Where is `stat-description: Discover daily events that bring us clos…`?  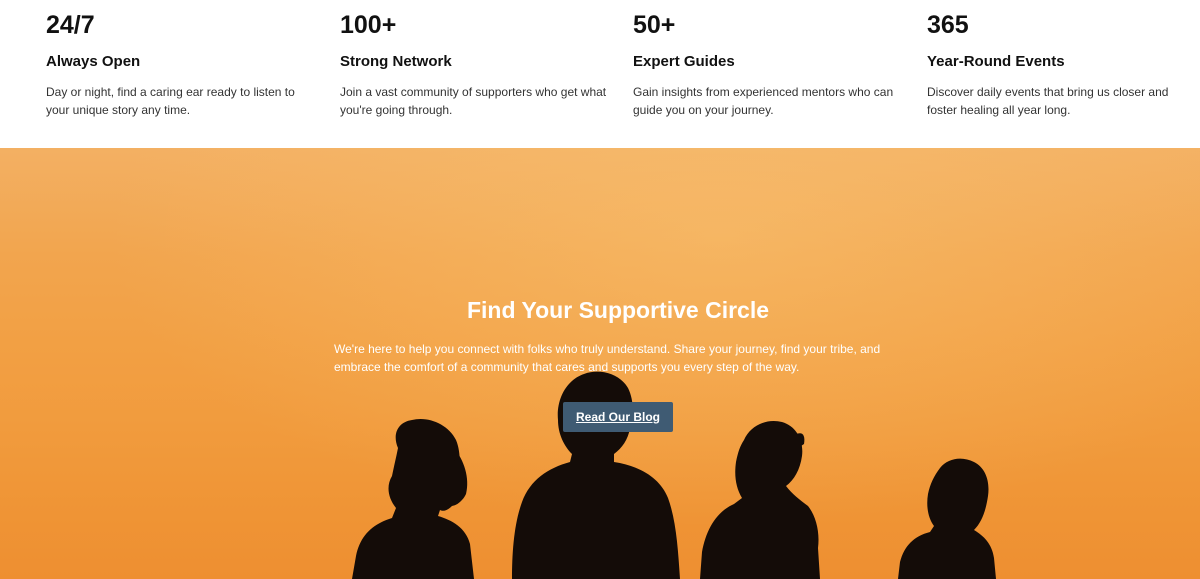
stat-description: Discover daily events that bring us clos… is located at coordinates (1048, 101).